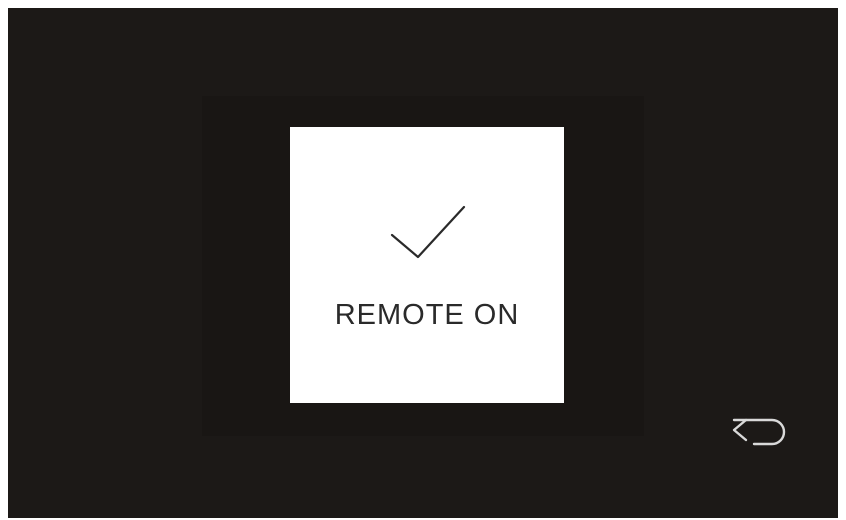  Describe the element at coordinates (427, 315) in the screenshot. I see `dialog-message: REMOTE ON` at that location.